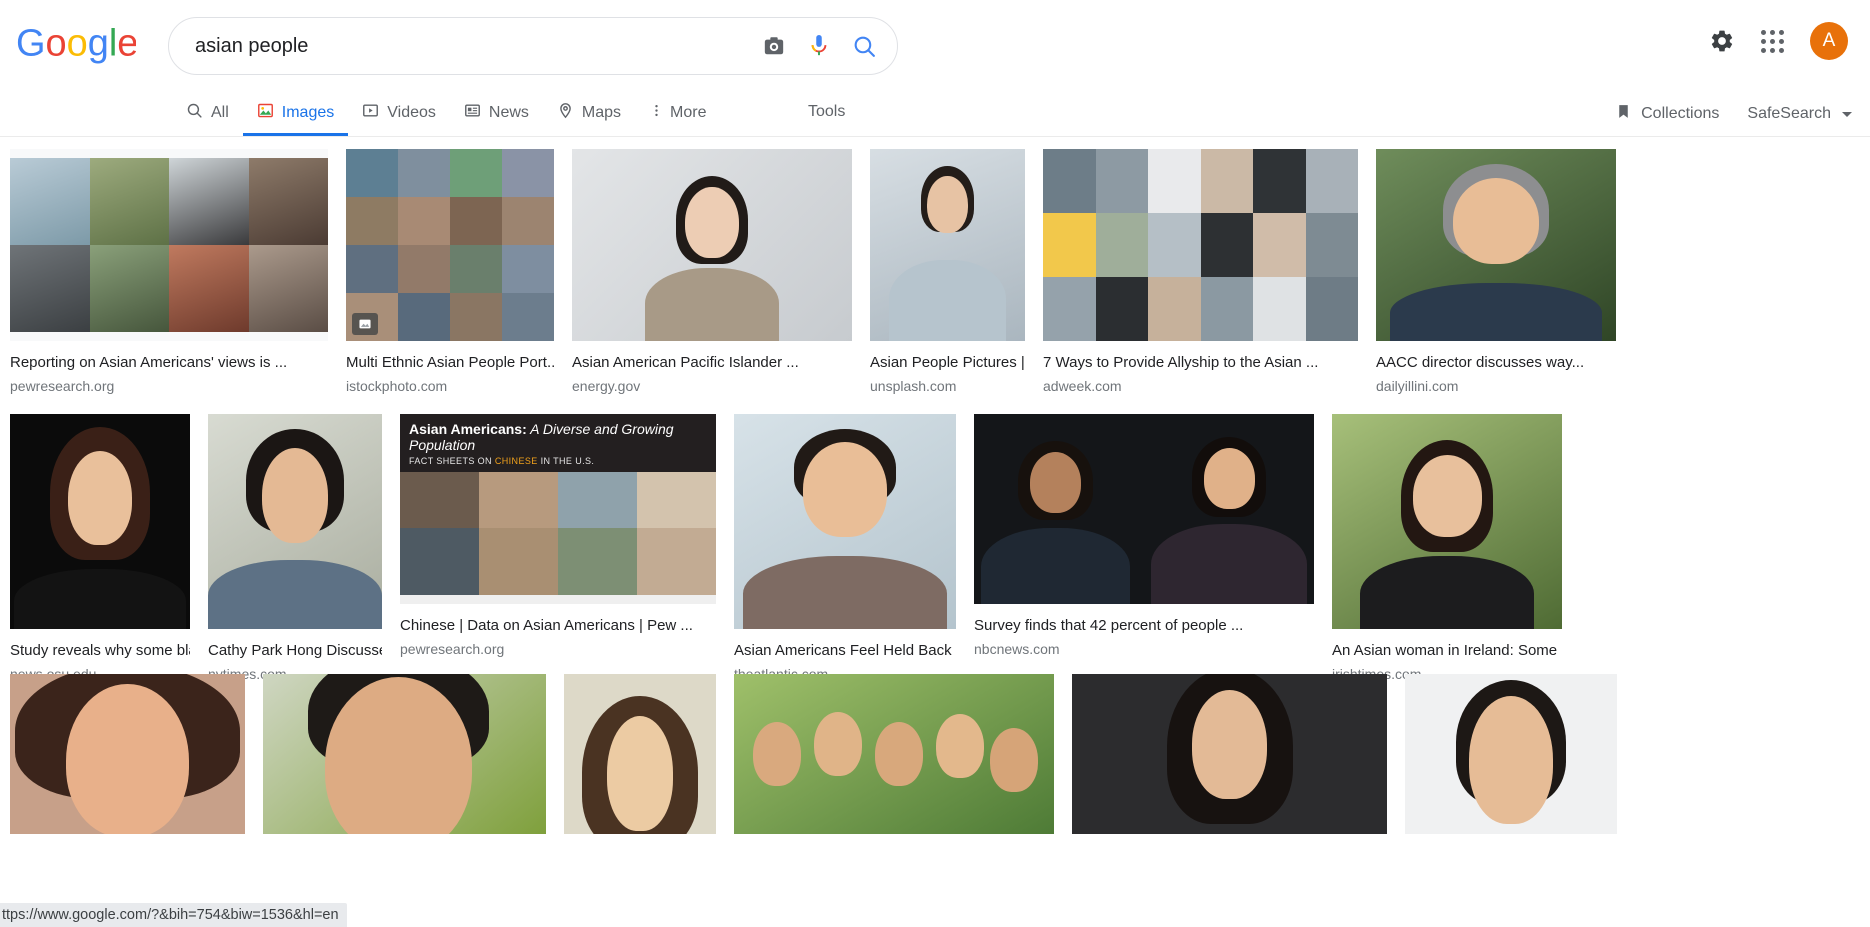  What do you see at coordinates (1789, 113) in the screenshot?
I see `safesearch-label: SafeSearch` at bounding box center [1789, 113].